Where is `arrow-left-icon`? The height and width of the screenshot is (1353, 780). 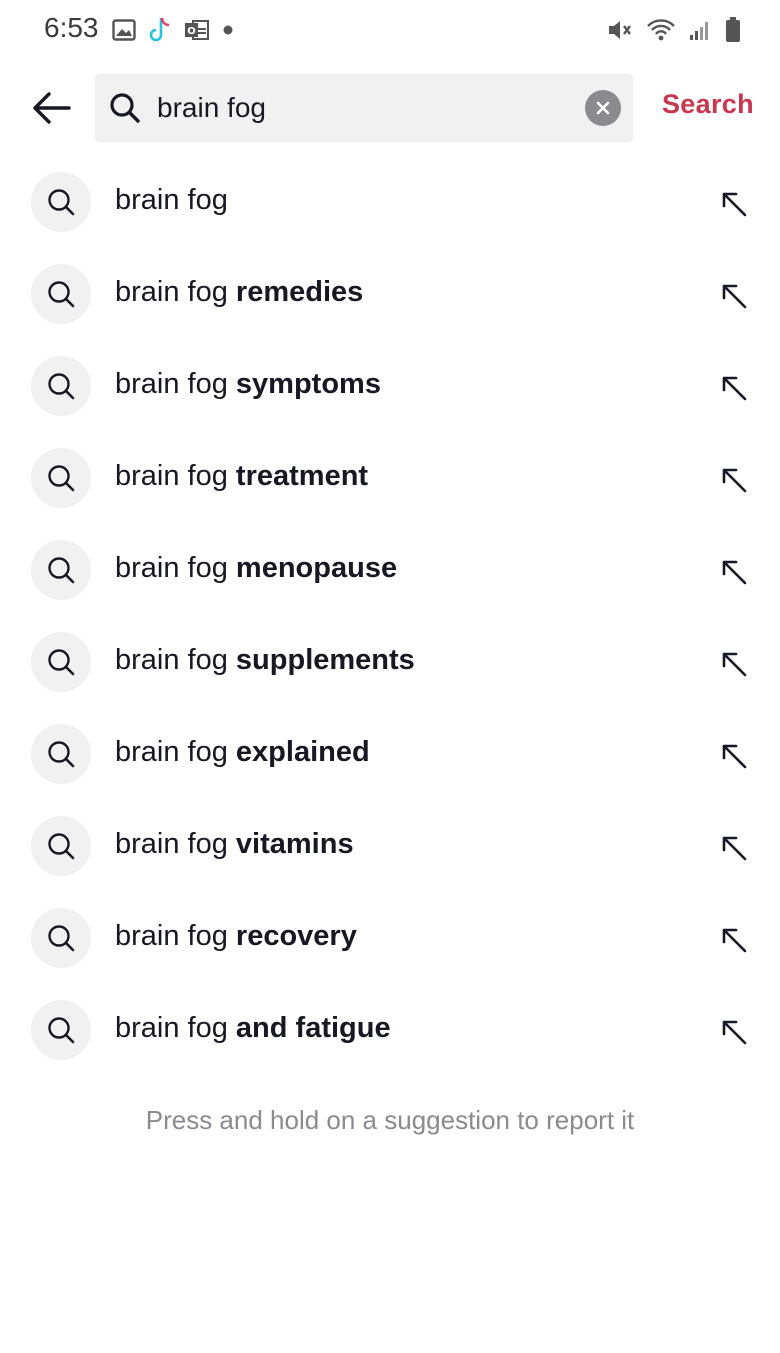
arrow-left-icon is located at coordinates (52, 108).